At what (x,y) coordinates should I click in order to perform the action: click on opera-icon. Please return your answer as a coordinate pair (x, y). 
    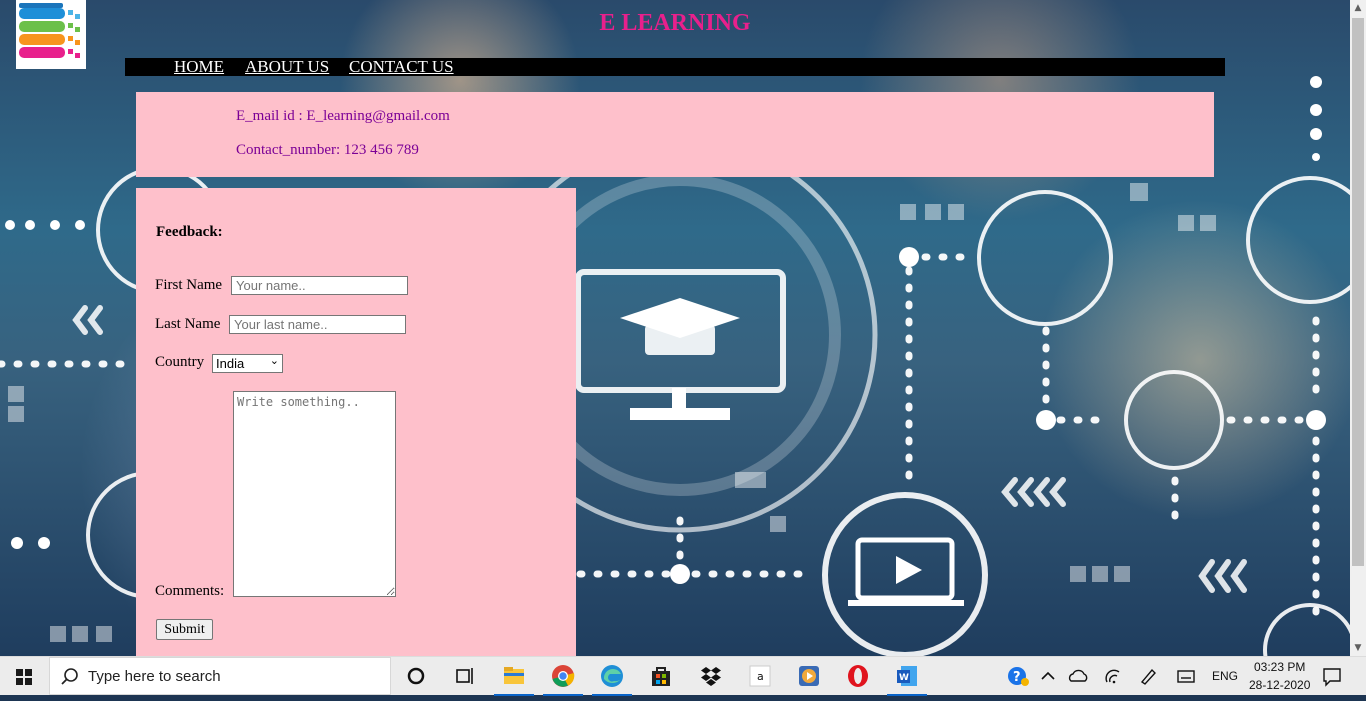
    Looking at the image, I should click on (858, 676).